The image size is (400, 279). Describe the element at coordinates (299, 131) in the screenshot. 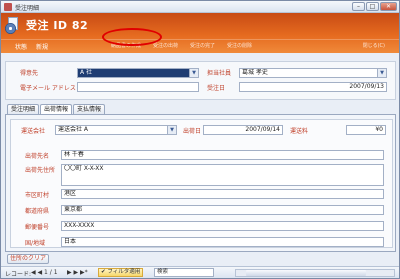

I see `shipping-fee-label: 運送料` at that location.